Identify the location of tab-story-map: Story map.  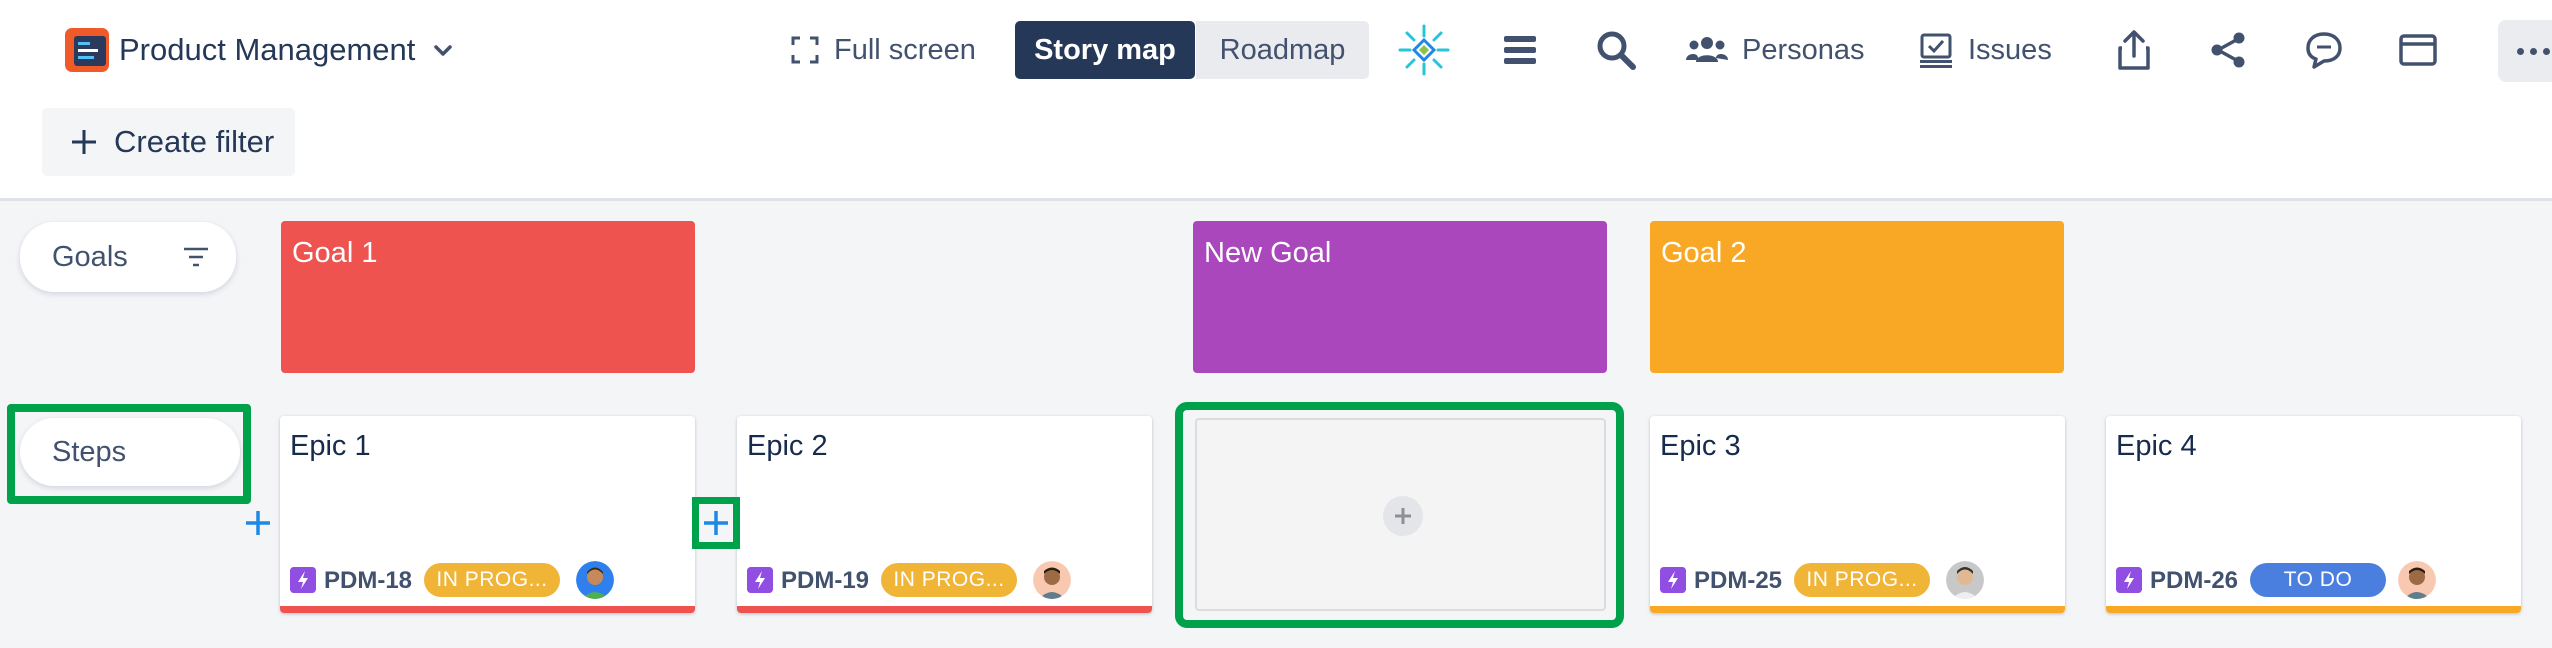
(1105, 50).